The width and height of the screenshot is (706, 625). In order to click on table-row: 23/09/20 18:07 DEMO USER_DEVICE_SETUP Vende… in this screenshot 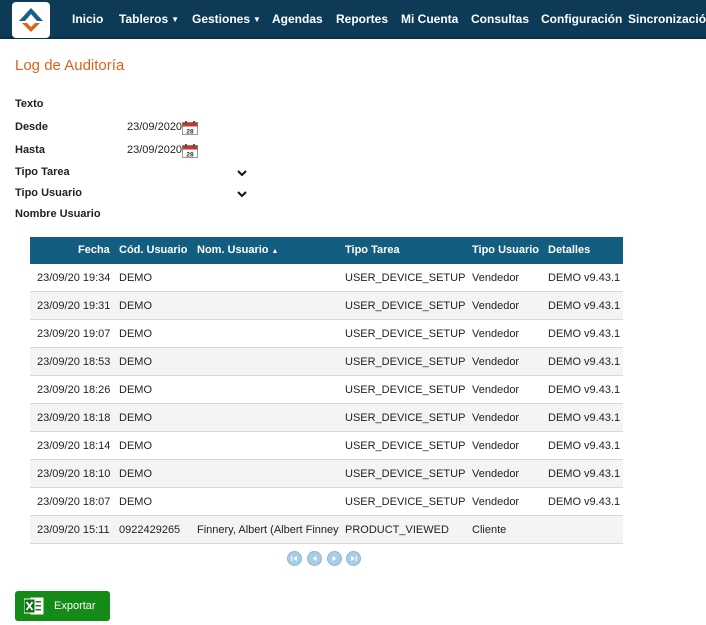, I will do `click(326, 502)`.